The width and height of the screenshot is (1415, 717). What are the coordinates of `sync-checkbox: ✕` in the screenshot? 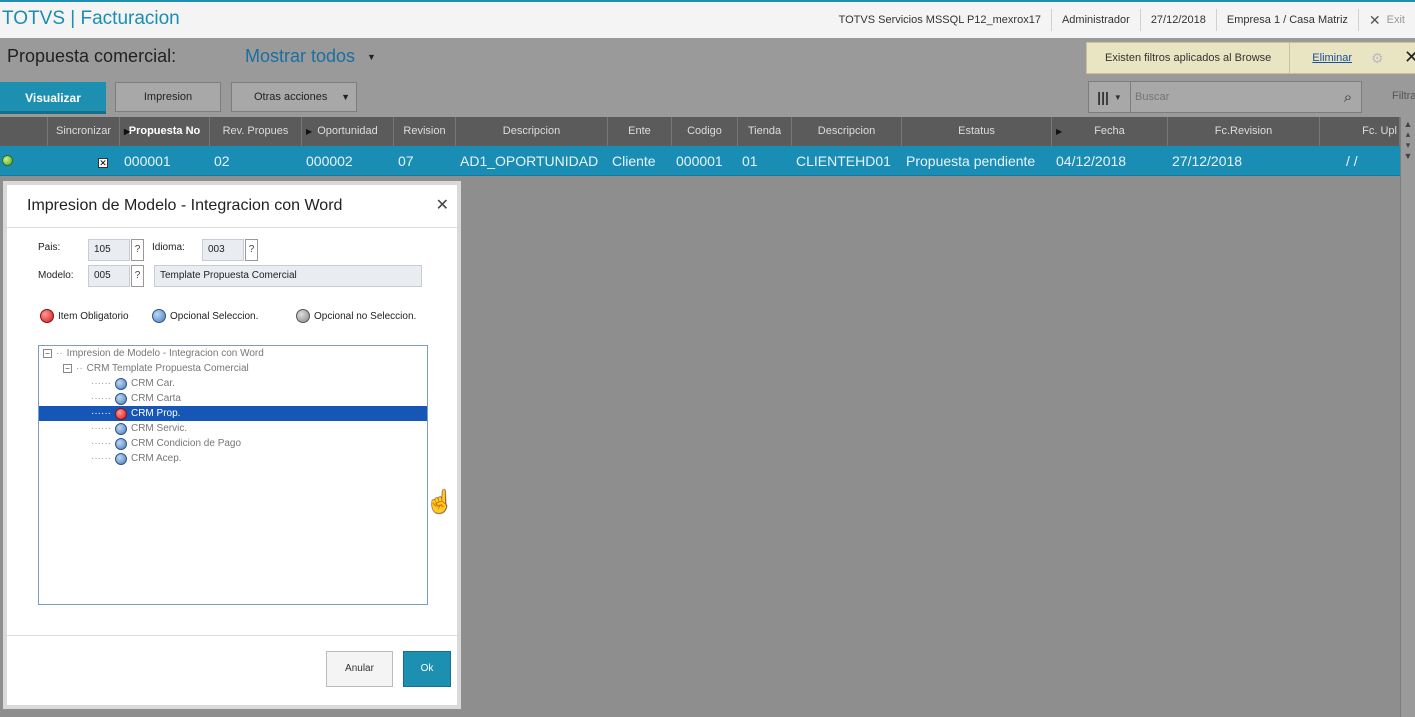 It's located at (84, 161).